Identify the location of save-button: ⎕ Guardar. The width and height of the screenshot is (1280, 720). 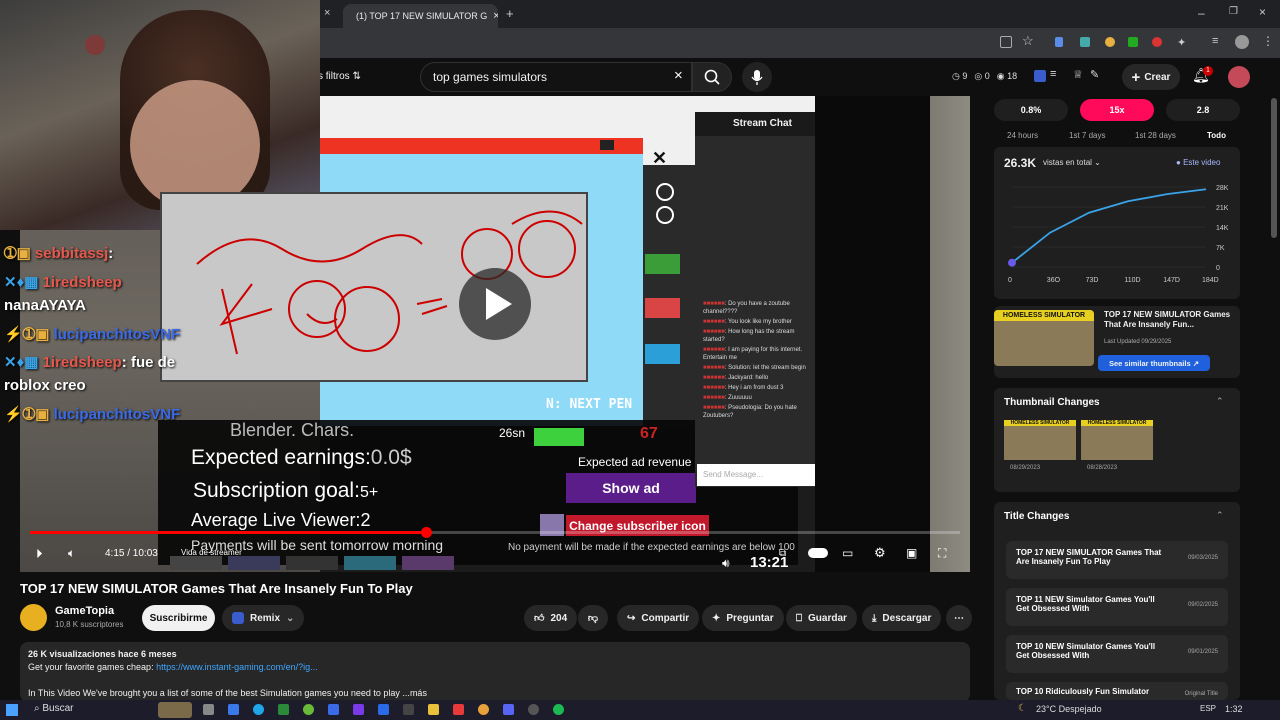
(821, 618).